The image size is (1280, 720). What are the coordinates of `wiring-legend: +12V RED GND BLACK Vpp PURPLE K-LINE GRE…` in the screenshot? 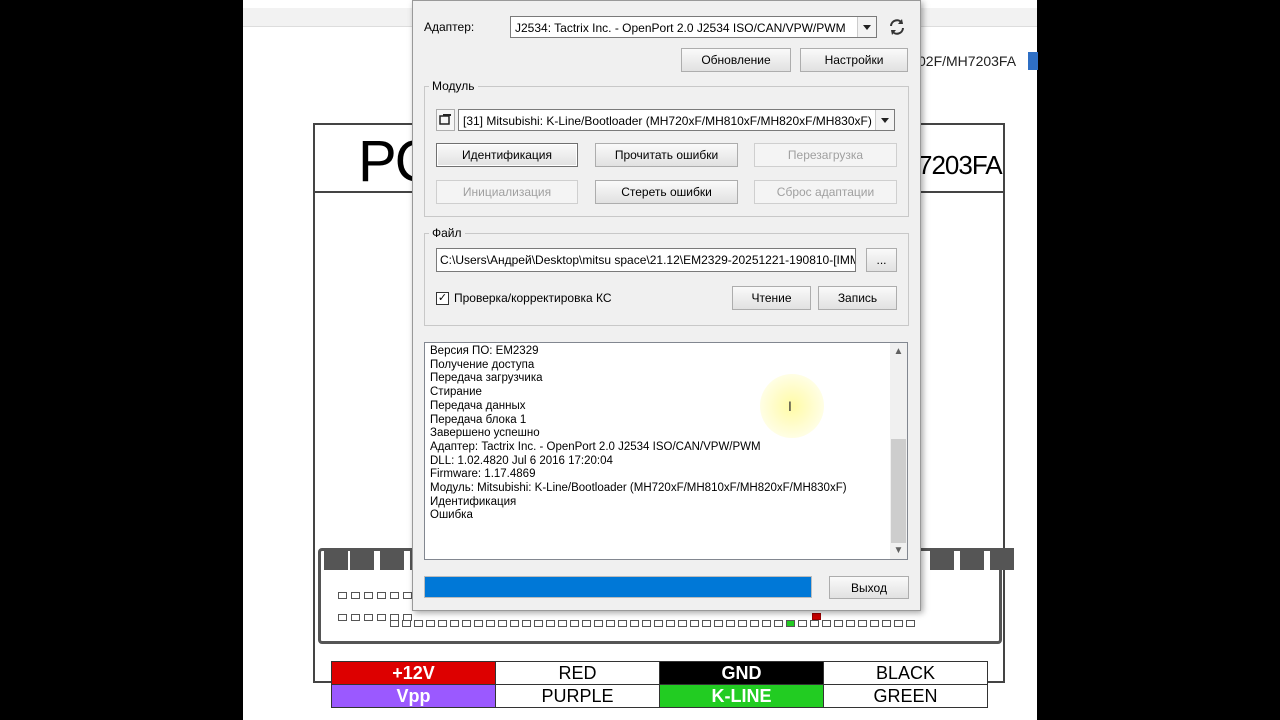 It's located at (659, 684).